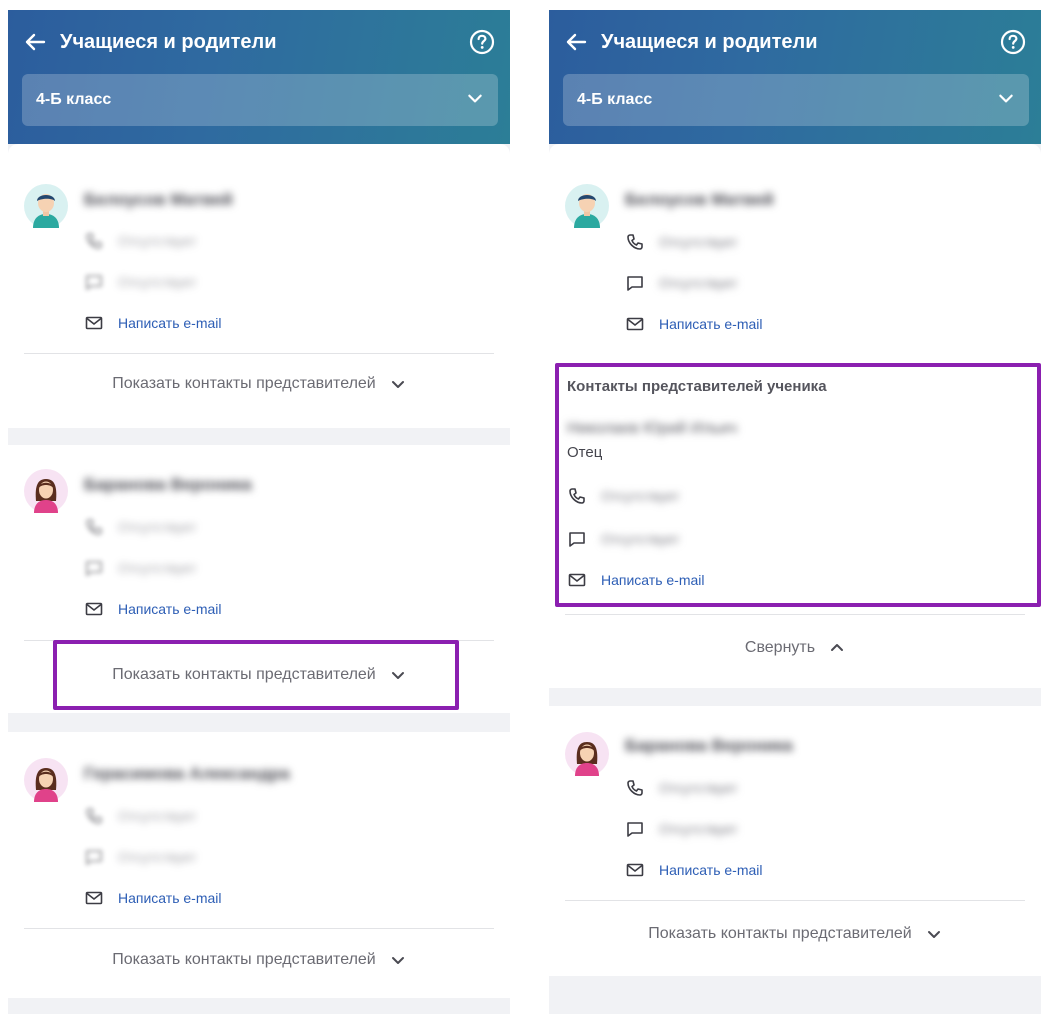 The image size is (1041, 1014). Describe the element at coordinates (640, 539) in the screenshot. I see `rep-message-value: Отсутствует` at that location.